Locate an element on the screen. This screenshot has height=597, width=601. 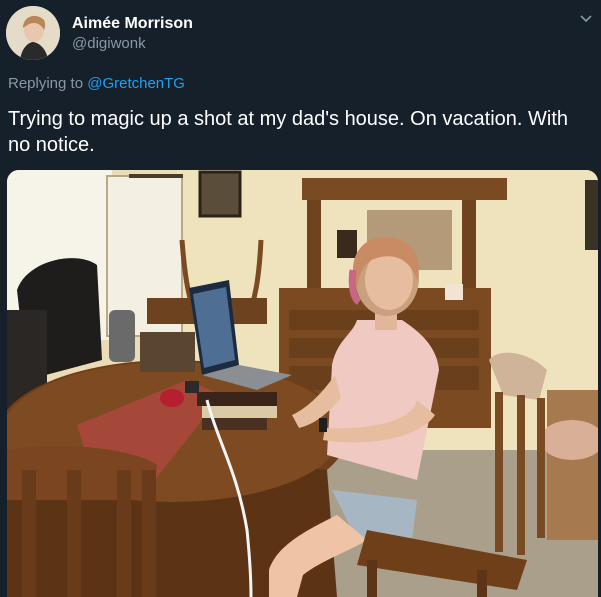
replying-to: Replying to @GretchenTG is located at coordinates (96, 84).